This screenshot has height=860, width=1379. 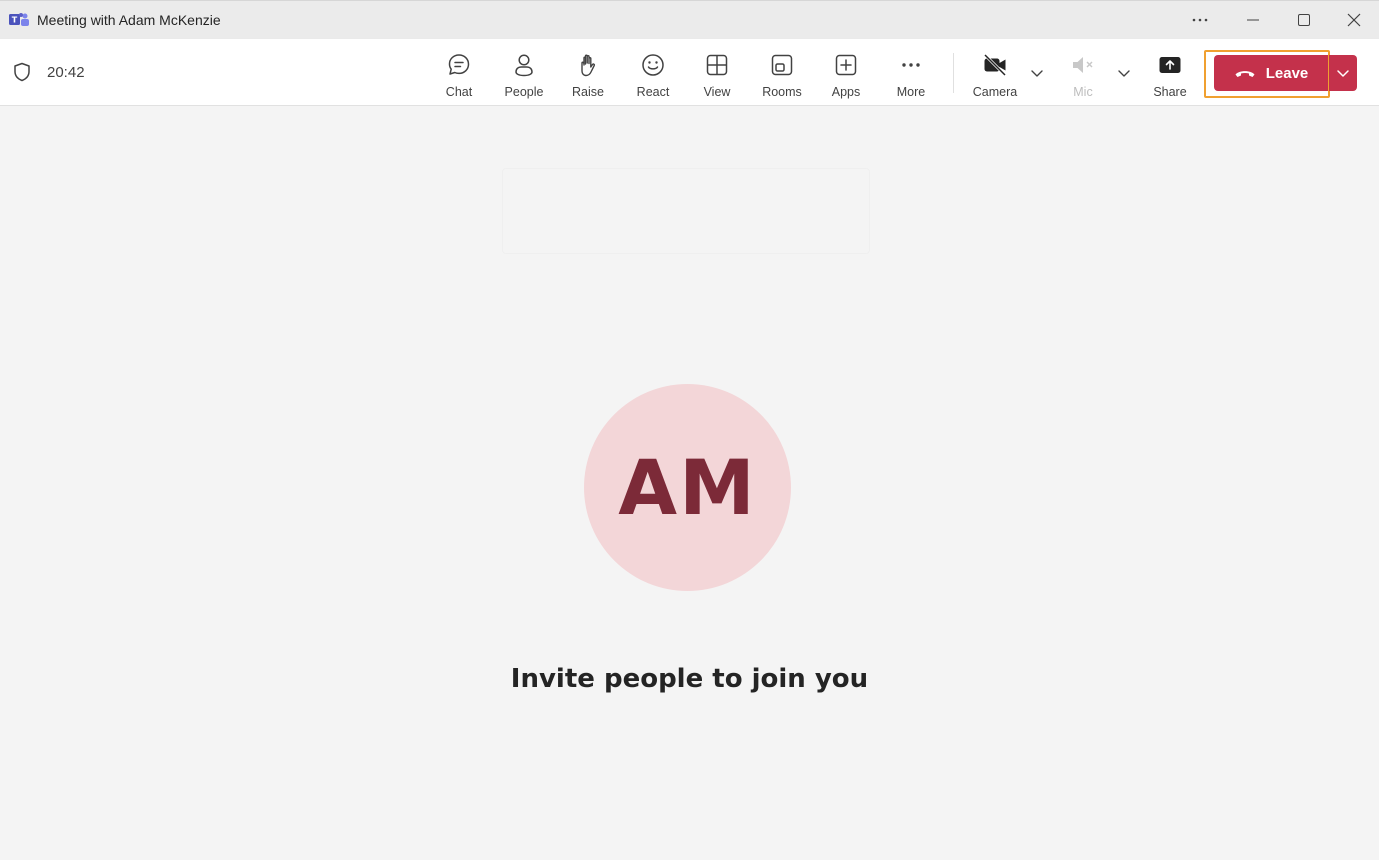 I want to click on camera-label: Camera, so click(x=995, y=92).